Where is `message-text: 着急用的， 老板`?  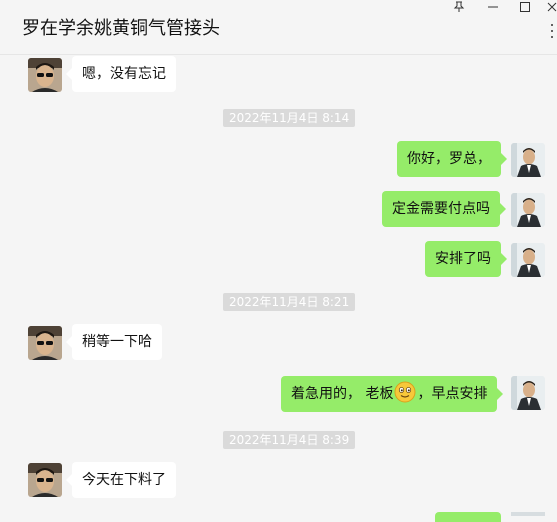 message-text: 着急用的， 老板 is located at coordinates (342, 394).